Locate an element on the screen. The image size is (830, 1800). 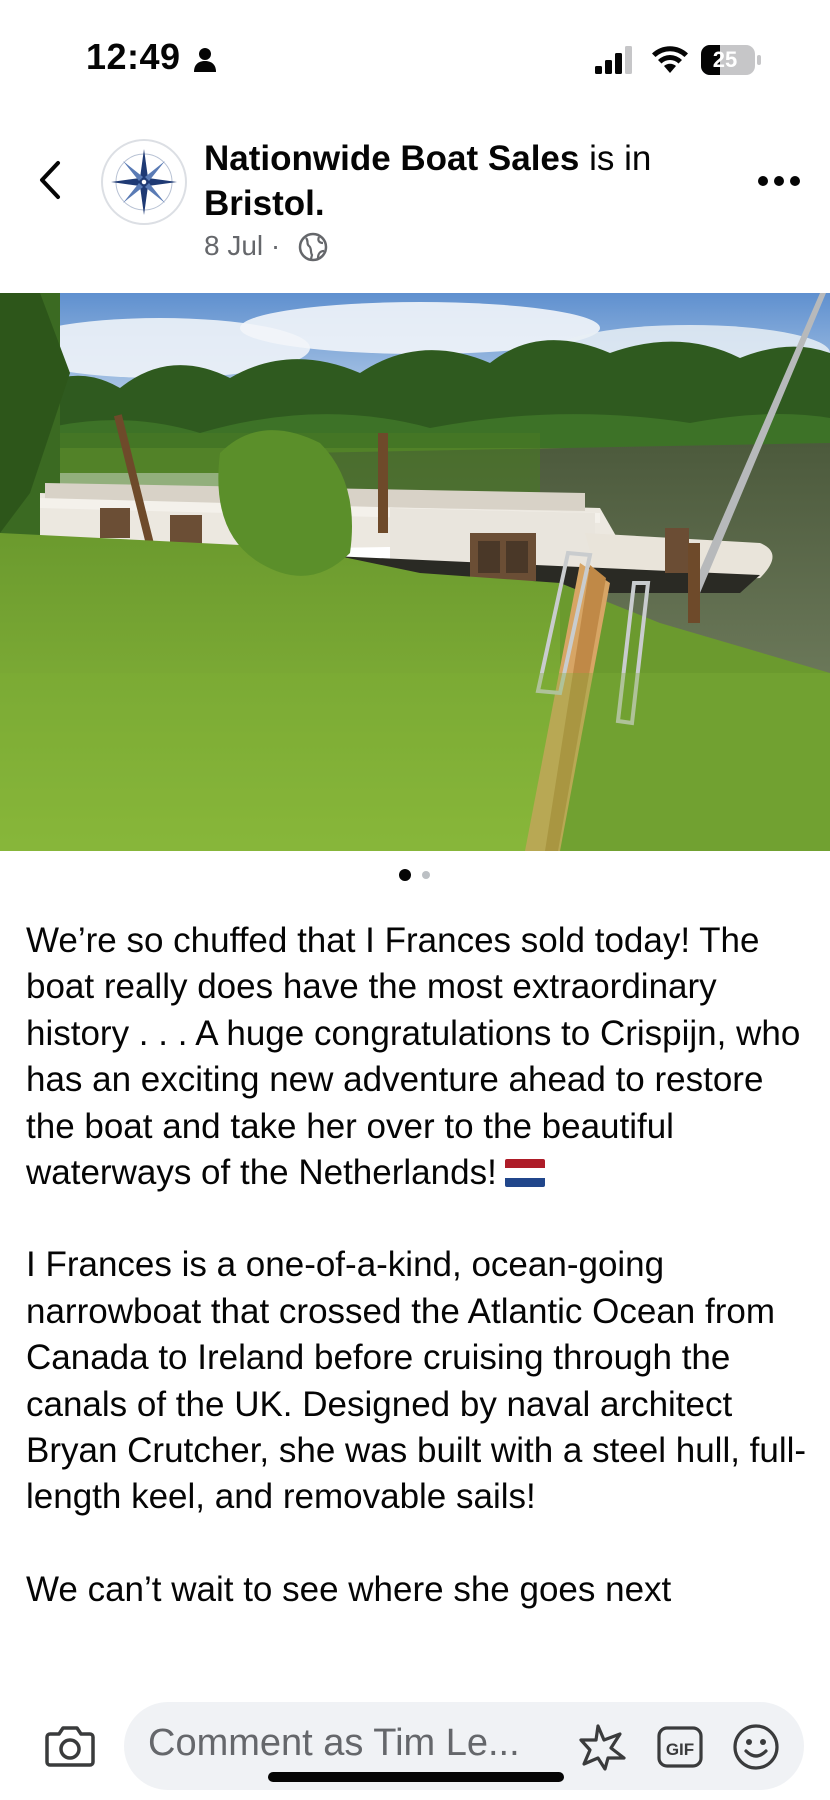
post-date: 8 Jul is located at coordinates (233, 245).